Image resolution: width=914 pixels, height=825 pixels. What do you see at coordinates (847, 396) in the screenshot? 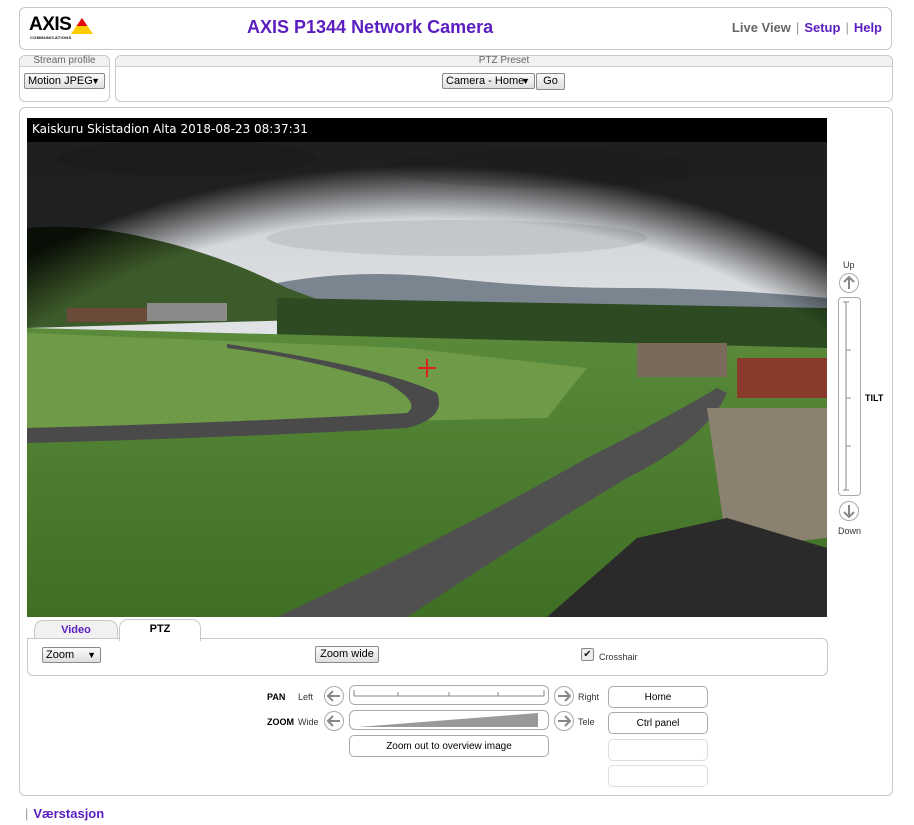
I see `tilt-slider-ticks` at bounding box center [847, 396].